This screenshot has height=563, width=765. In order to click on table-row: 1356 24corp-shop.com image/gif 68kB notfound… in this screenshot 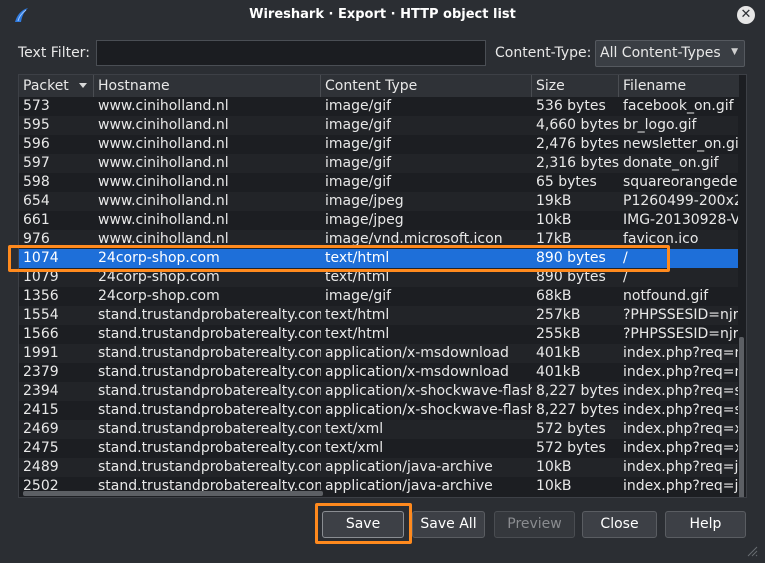, I will do `click(379, 296)`.